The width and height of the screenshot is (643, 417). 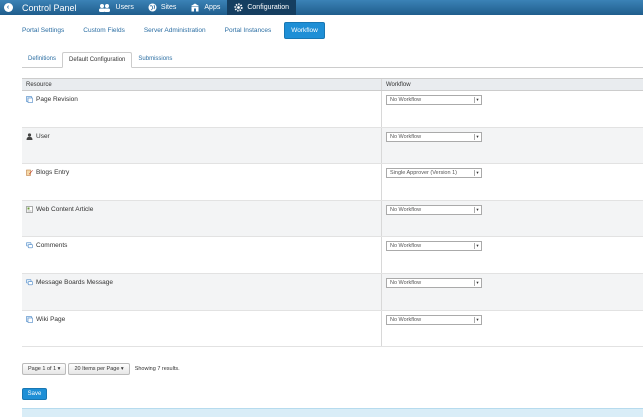 I want to click on results-count: Showing 7 results., so click(x=157, y=369).